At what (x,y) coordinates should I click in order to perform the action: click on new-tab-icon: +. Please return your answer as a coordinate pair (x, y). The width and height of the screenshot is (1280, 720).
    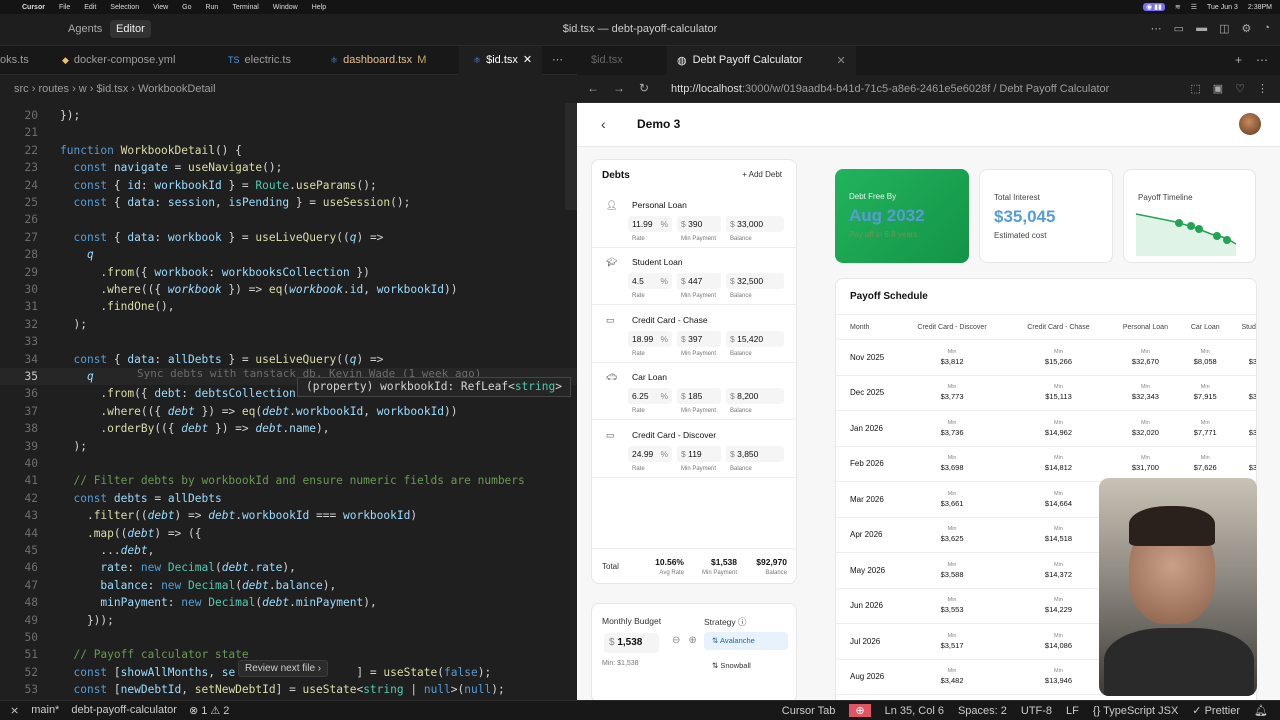
    Looking at the image, I should click on (1238, 60).